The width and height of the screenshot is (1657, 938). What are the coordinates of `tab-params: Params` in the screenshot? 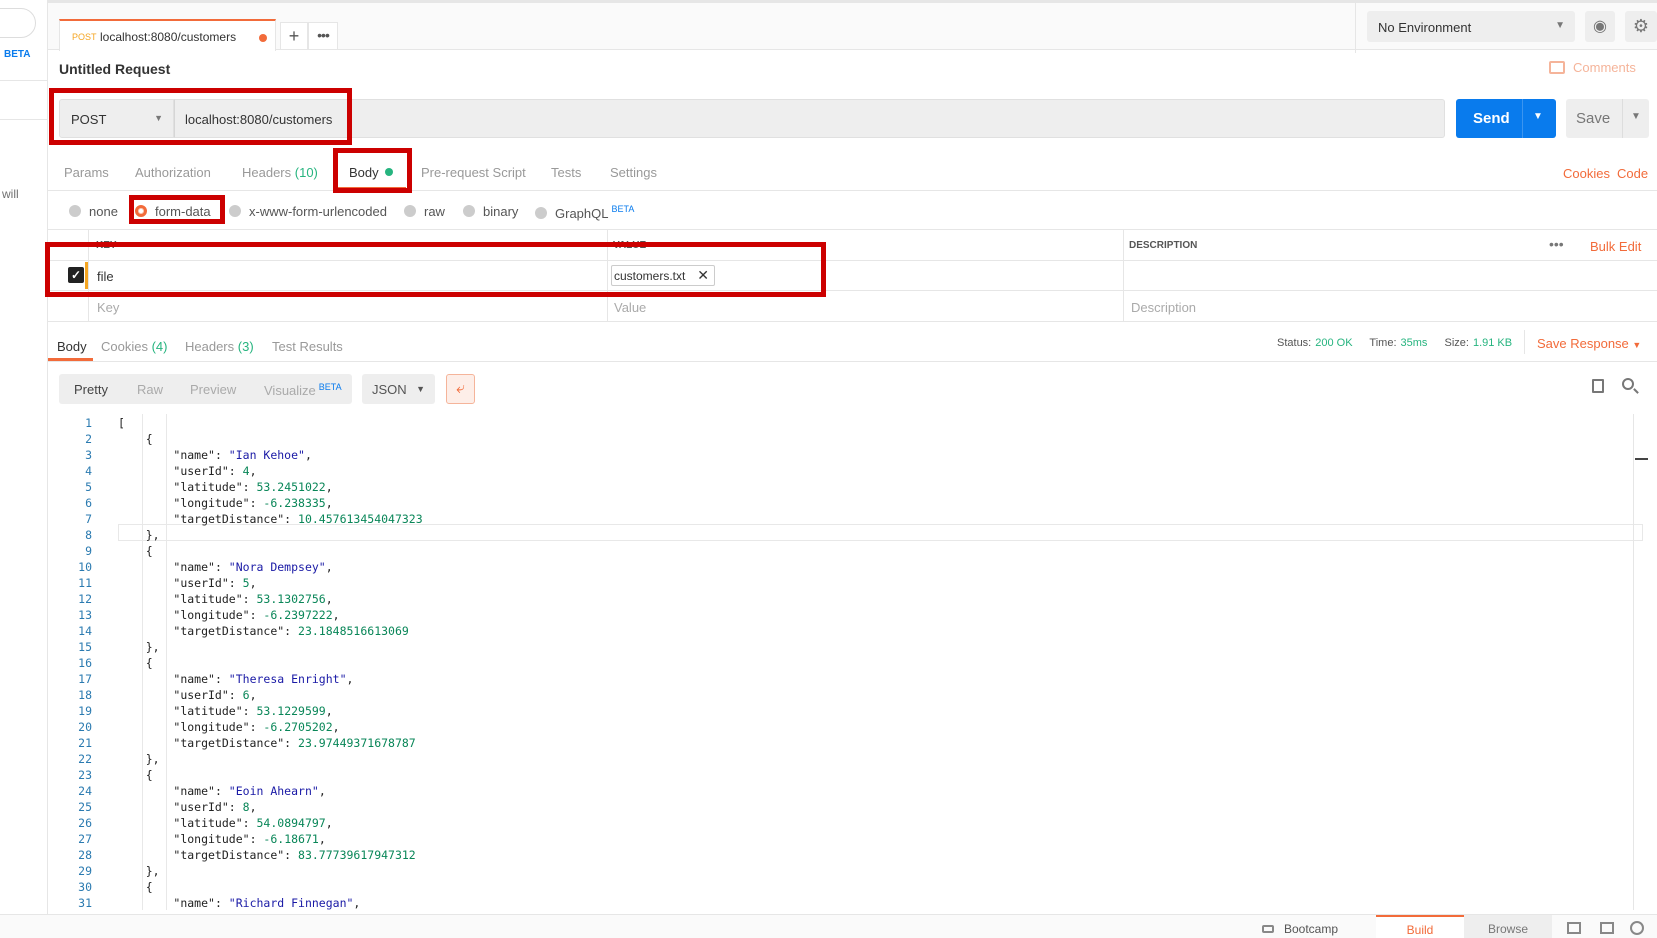 It's located at (86, 172).